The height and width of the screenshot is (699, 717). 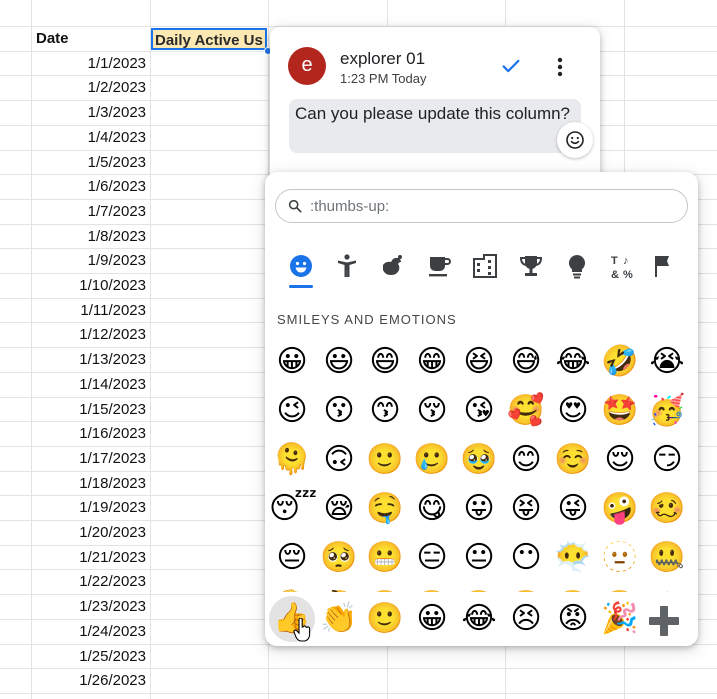 What do you see at coordinates (209, 39) in the screenshot?
I see `header-daily-active-users-cell: Daily Active Us` at bounding box center [209, 39].